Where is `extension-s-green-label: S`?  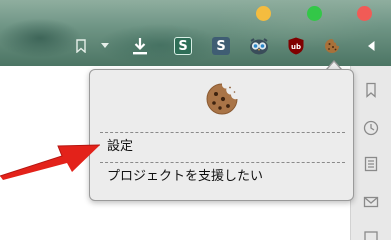 extension-s-green-label: S is located at coordinates (183, 46).